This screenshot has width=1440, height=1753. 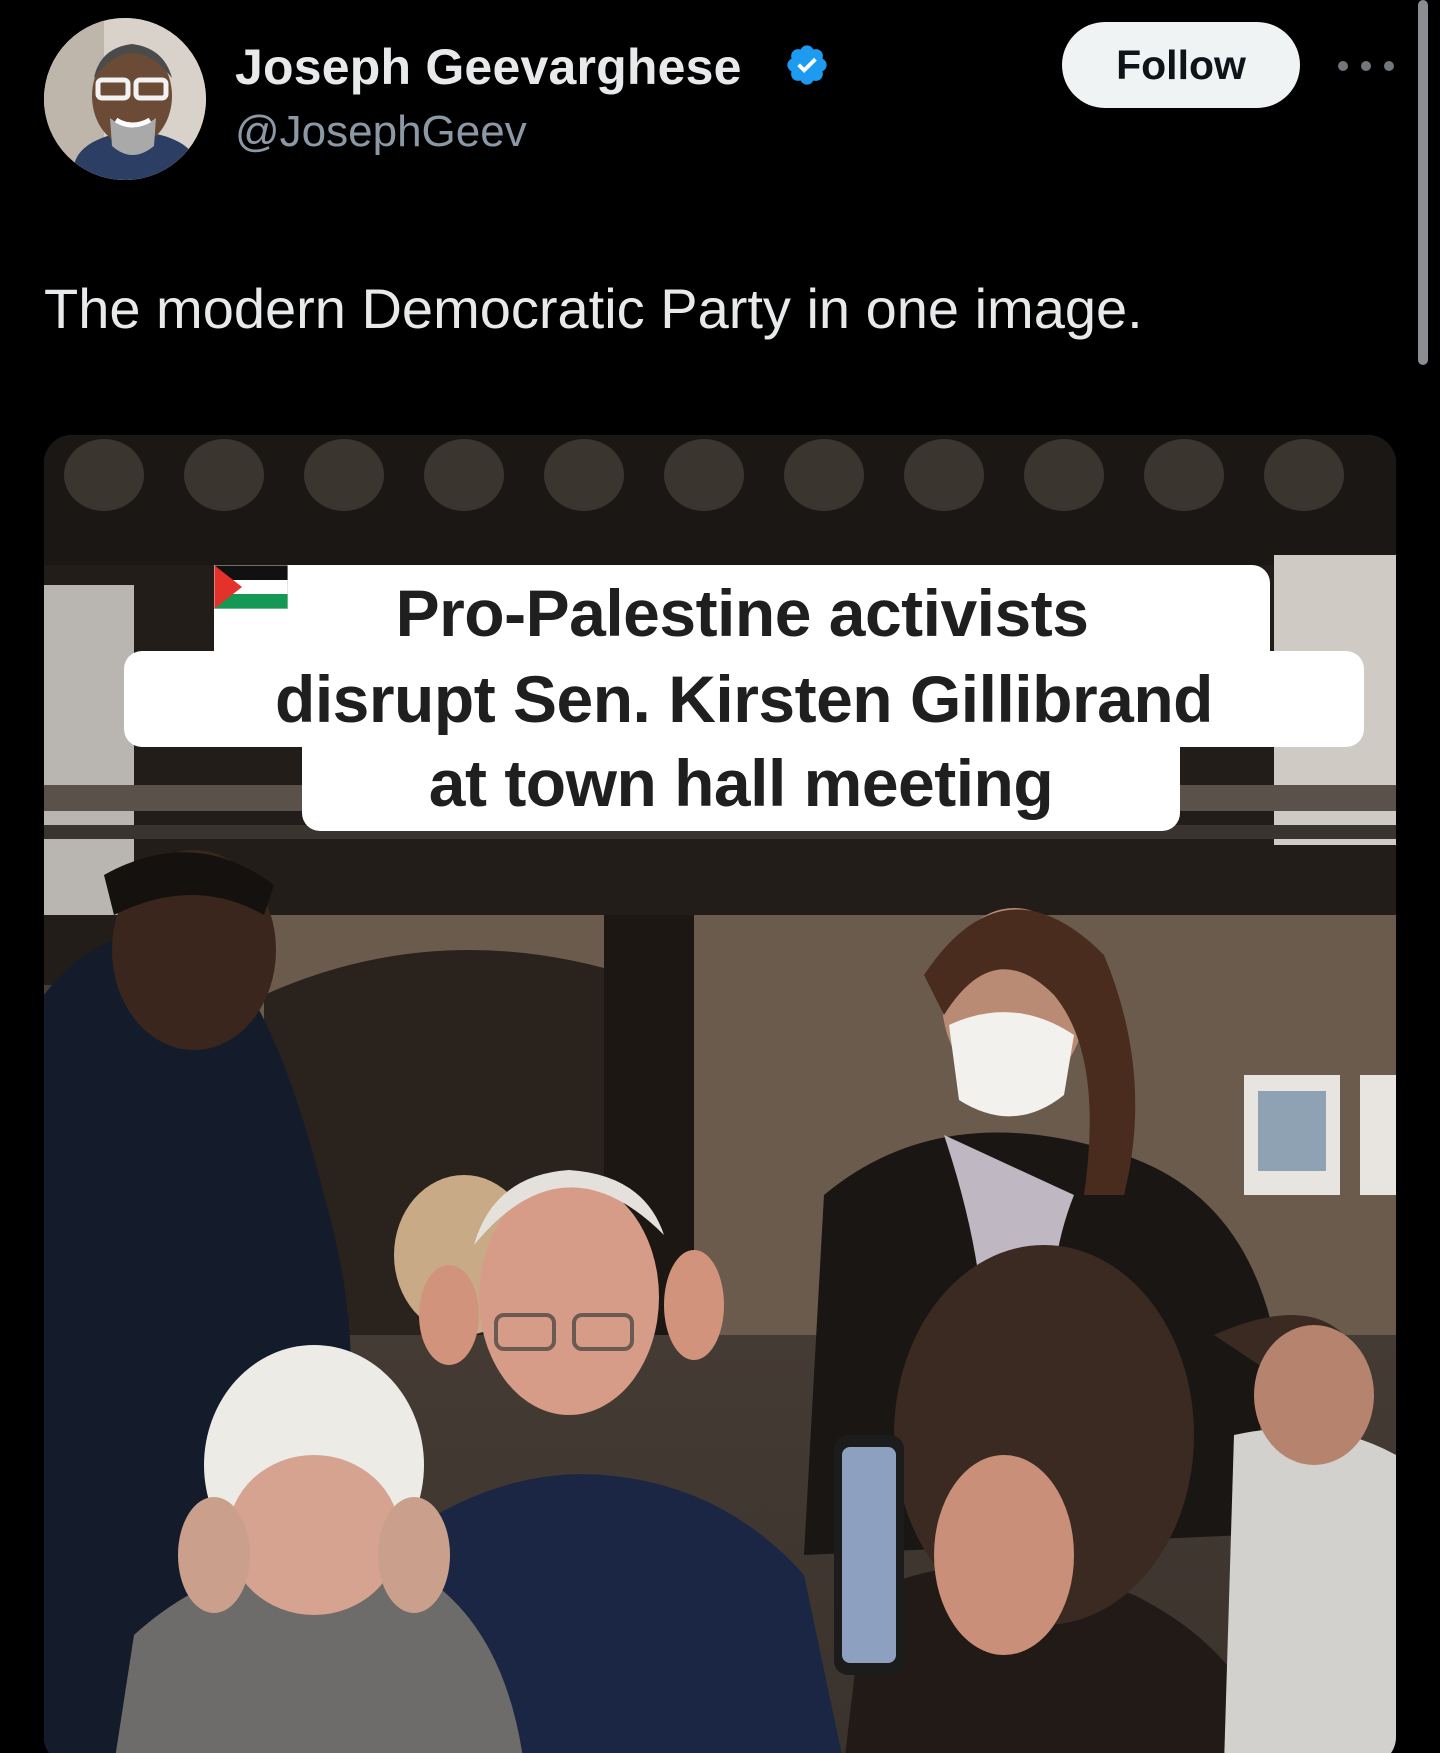 I want to click on caption-text-1: Pro-Palestine activists, so click(x=742, y=613).